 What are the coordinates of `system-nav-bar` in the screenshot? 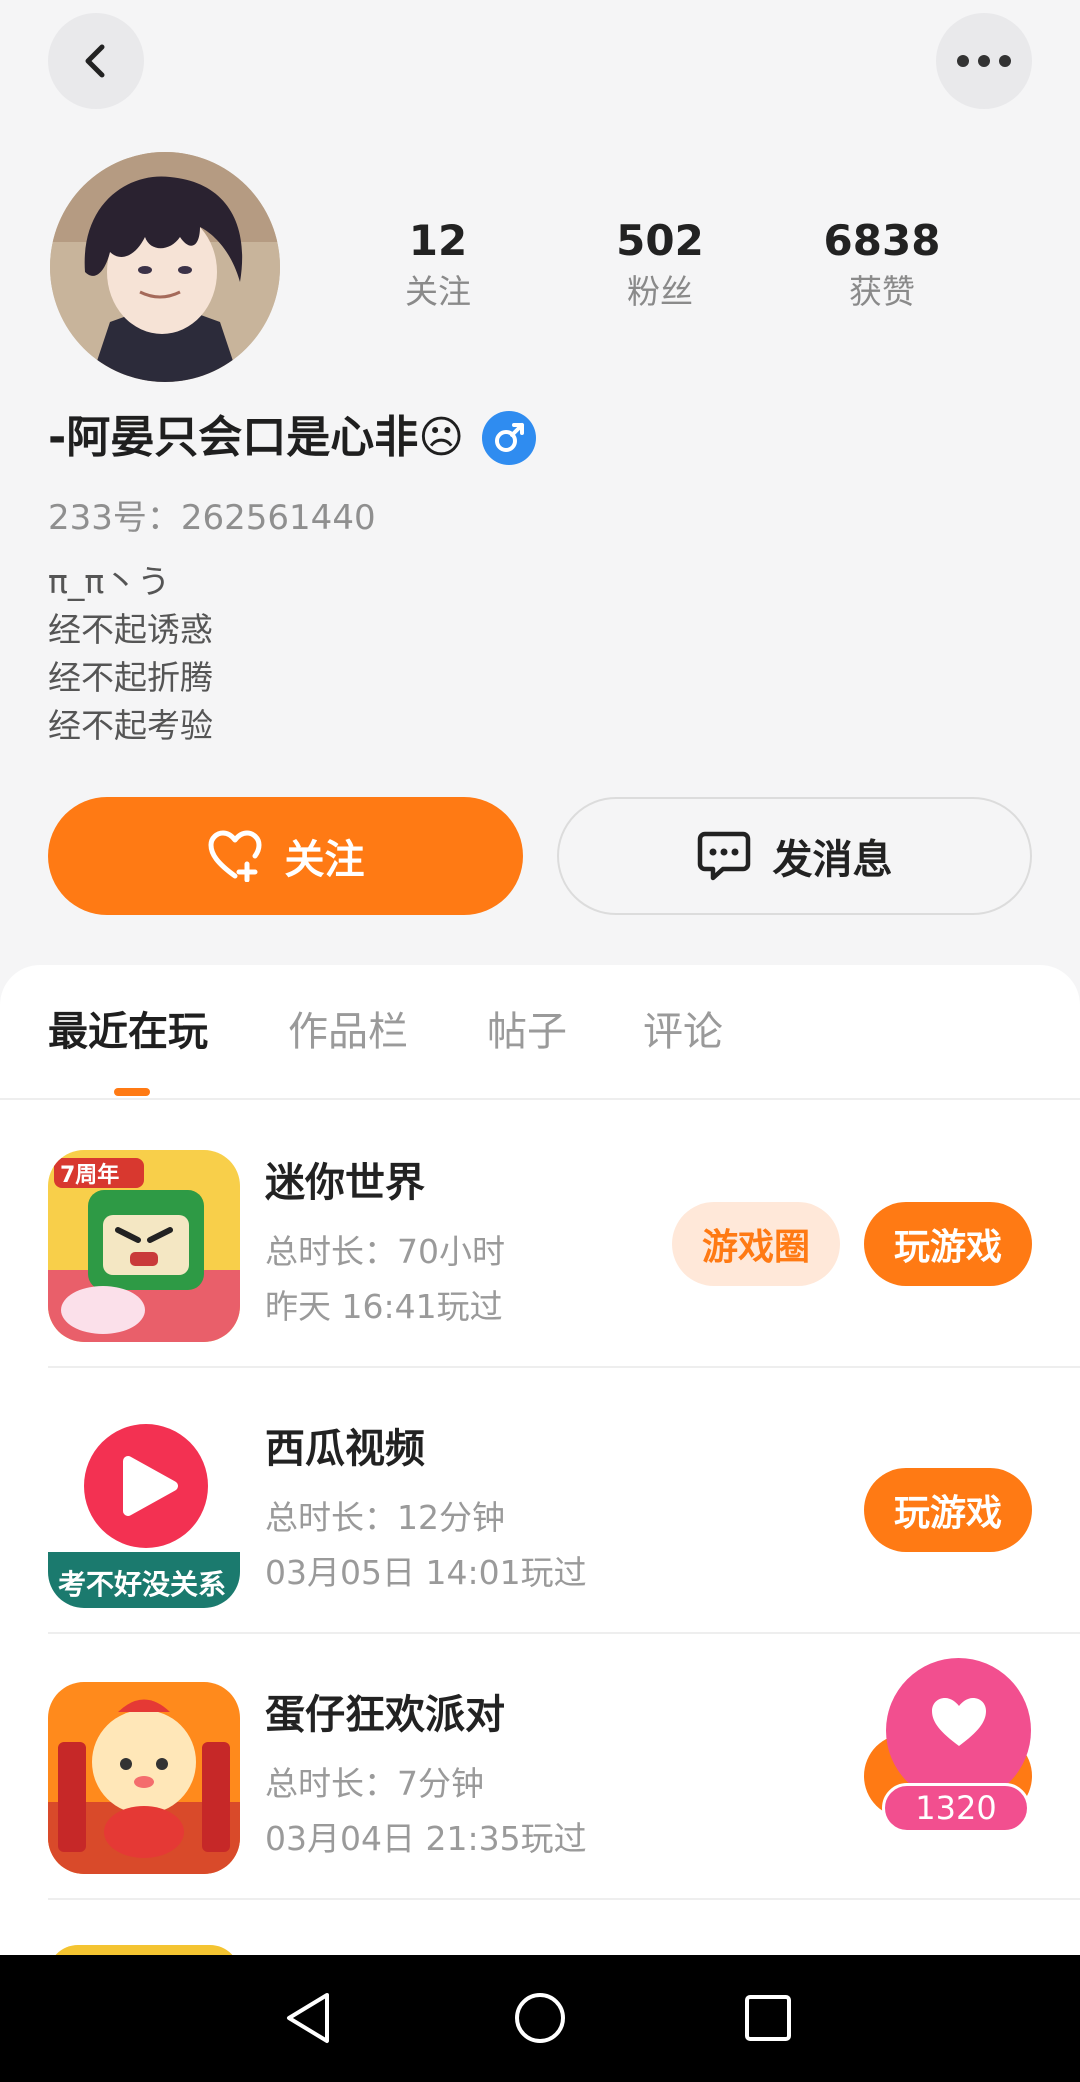 It's located at (540, 2018).